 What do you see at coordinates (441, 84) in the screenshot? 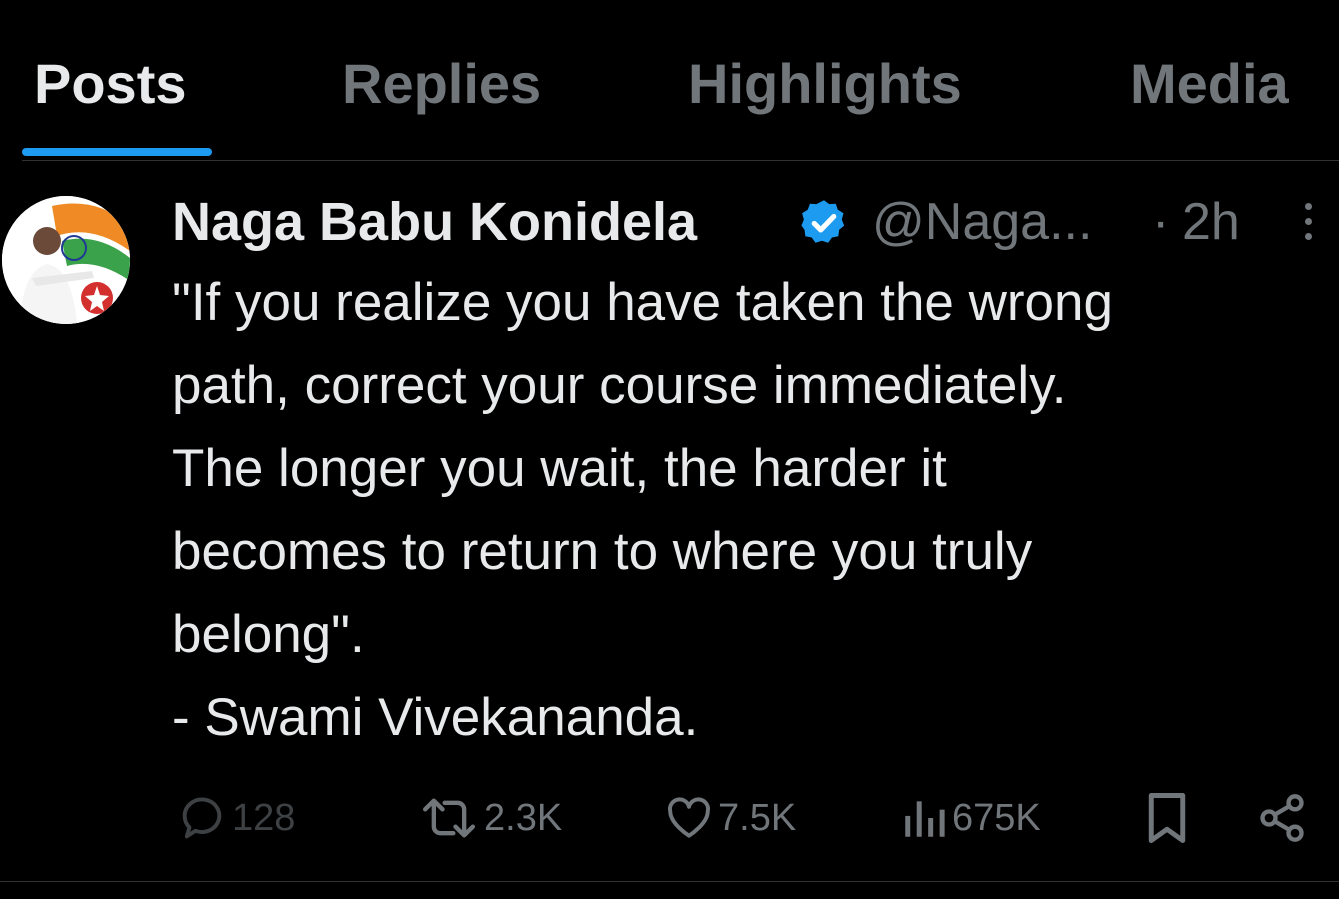
I see `tab-replies: Replies` at bounding box center [441, 84].